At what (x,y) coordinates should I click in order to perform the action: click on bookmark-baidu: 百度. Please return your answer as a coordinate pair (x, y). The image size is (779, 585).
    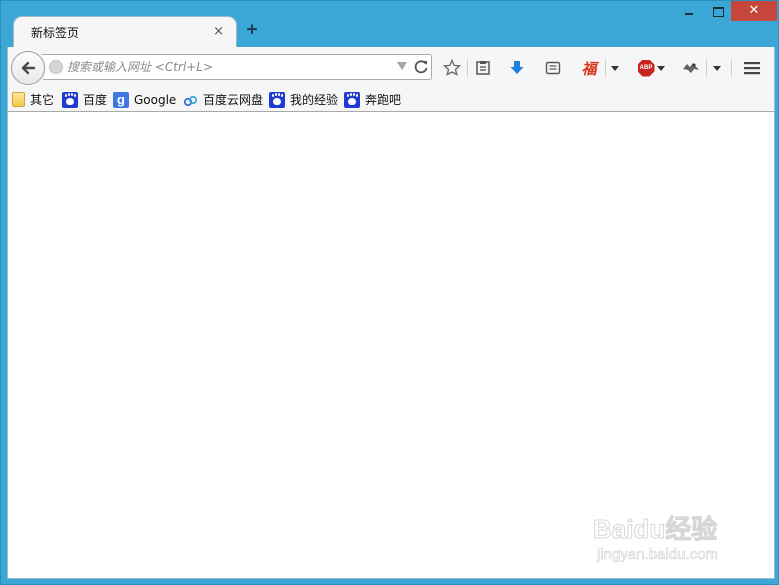
    Looking at the image, I should click on (84, 99).